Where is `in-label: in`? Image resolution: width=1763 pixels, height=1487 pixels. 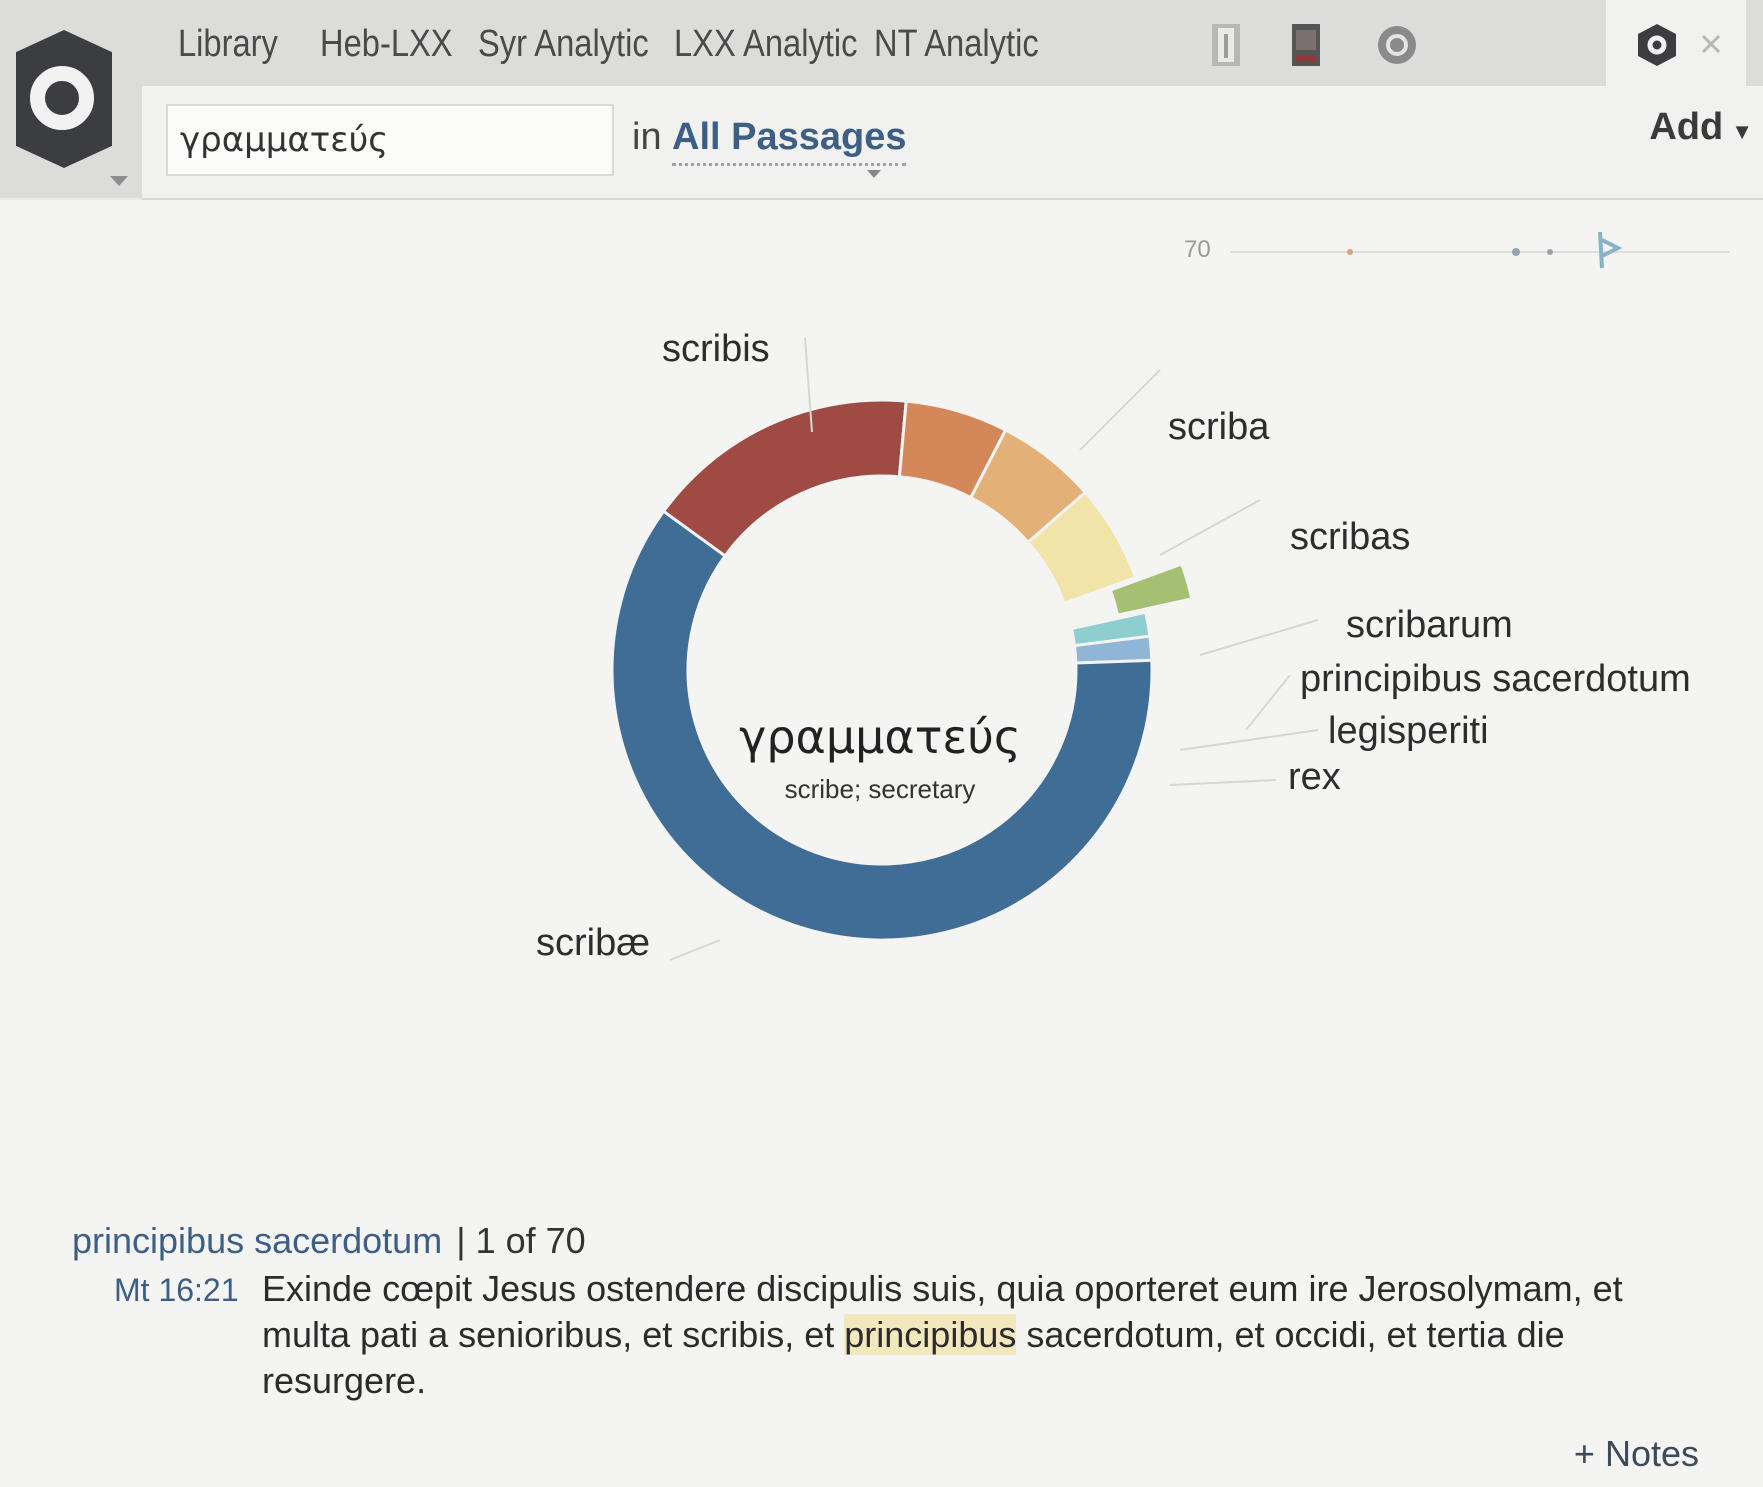 in-label: in is located at coordinates (647, 137).